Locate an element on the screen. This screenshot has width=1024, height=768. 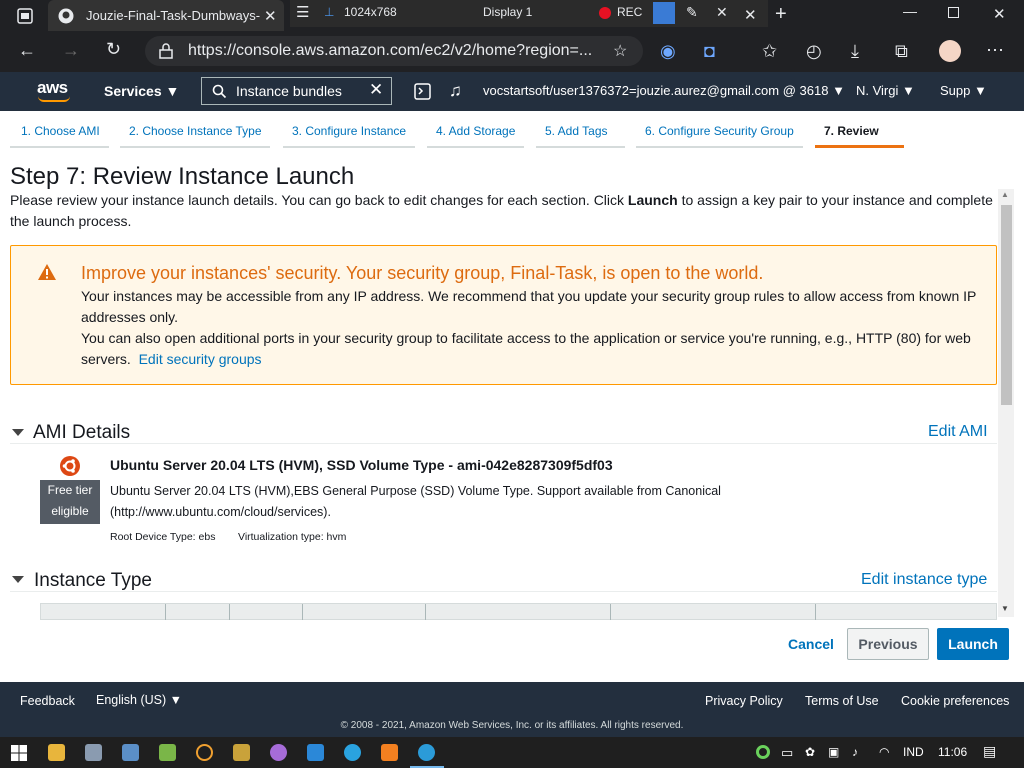
camera-icon is located at coordinates (664, 13).